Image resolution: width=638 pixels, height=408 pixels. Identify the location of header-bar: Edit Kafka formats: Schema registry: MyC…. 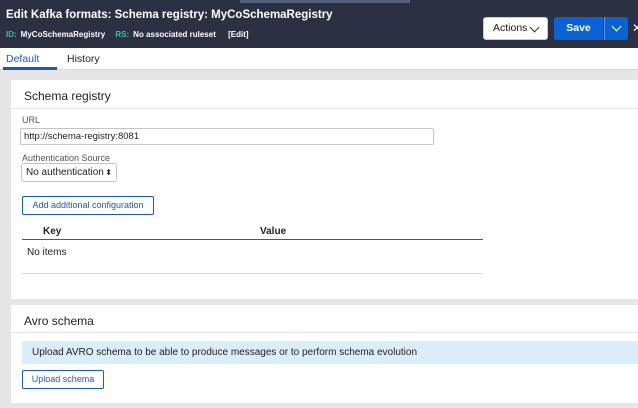
(319, 24).